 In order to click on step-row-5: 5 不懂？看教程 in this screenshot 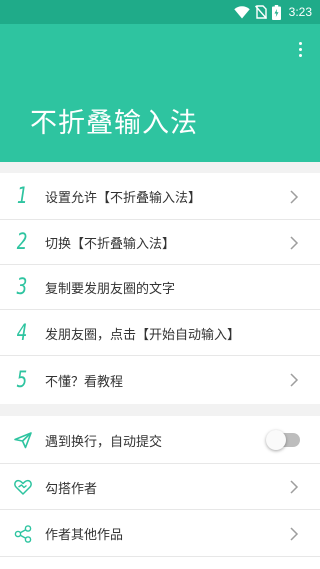, I will do `click(160, 380)`.